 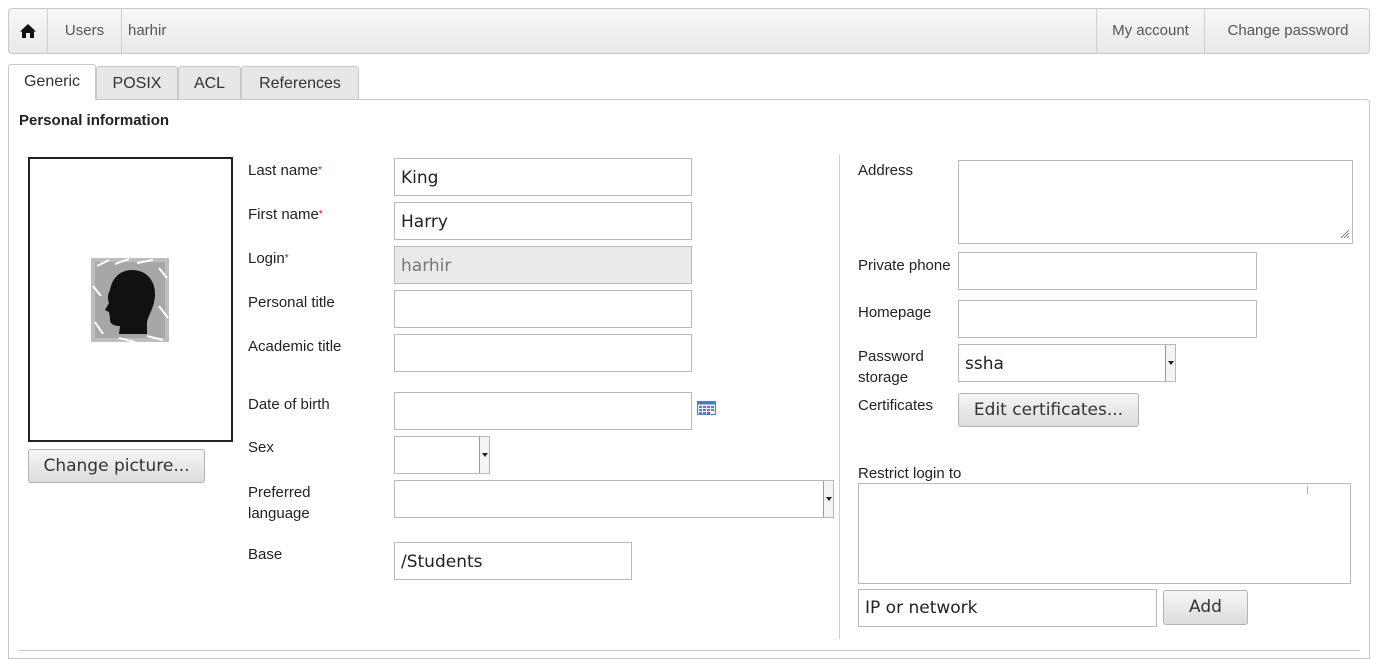 I want to click on last-name-input: King, so click(x=543, y=177).